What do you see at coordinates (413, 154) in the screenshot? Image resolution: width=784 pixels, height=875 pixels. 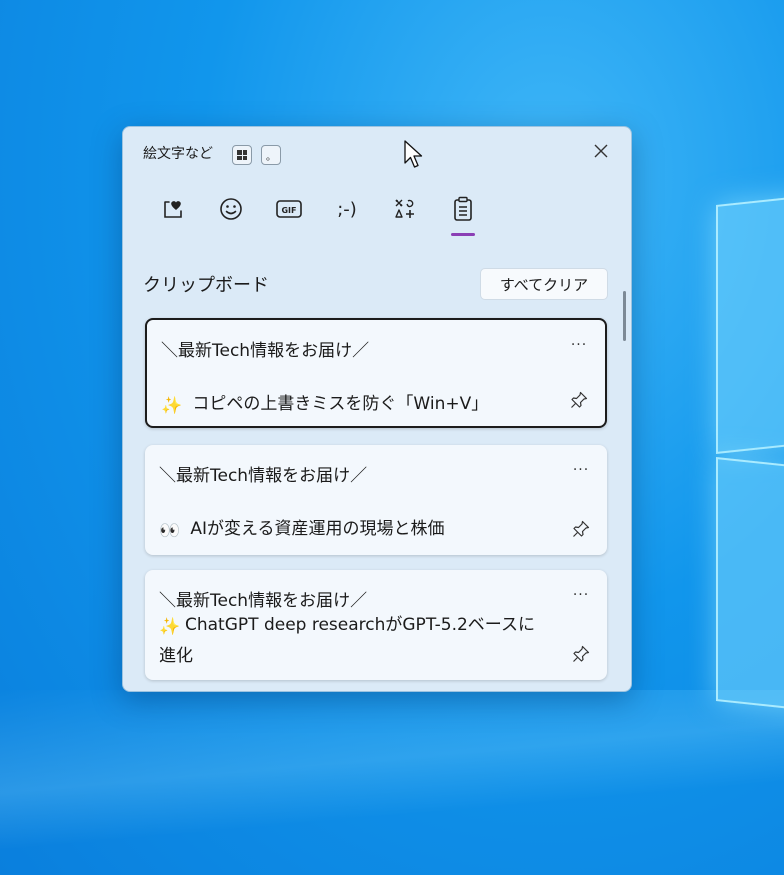 I see `cursor-arrow-icon` at bounding box center [413, 154].